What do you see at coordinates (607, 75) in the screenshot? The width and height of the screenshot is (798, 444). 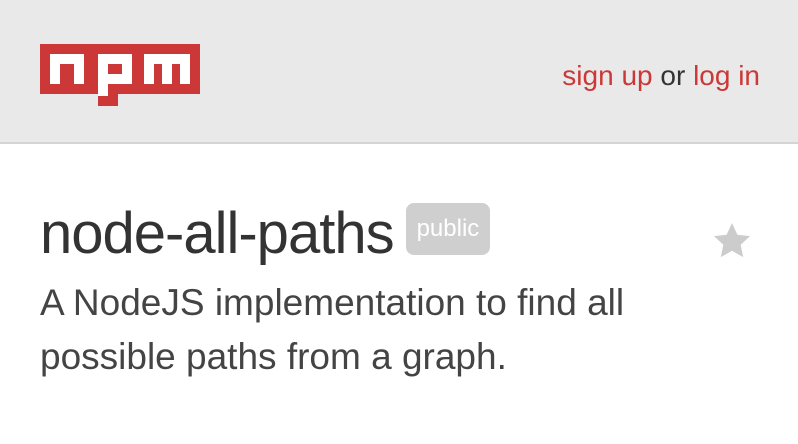 I see `signup-link: sign up` at bounding box center [607, 75].